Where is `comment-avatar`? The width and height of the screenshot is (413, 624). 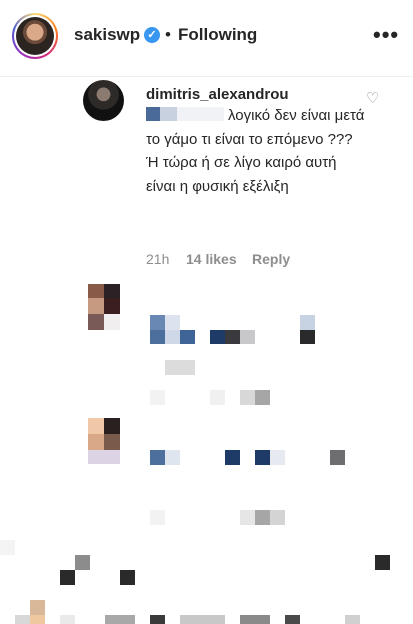 comment-avatar is located at coordinates (103, 100).